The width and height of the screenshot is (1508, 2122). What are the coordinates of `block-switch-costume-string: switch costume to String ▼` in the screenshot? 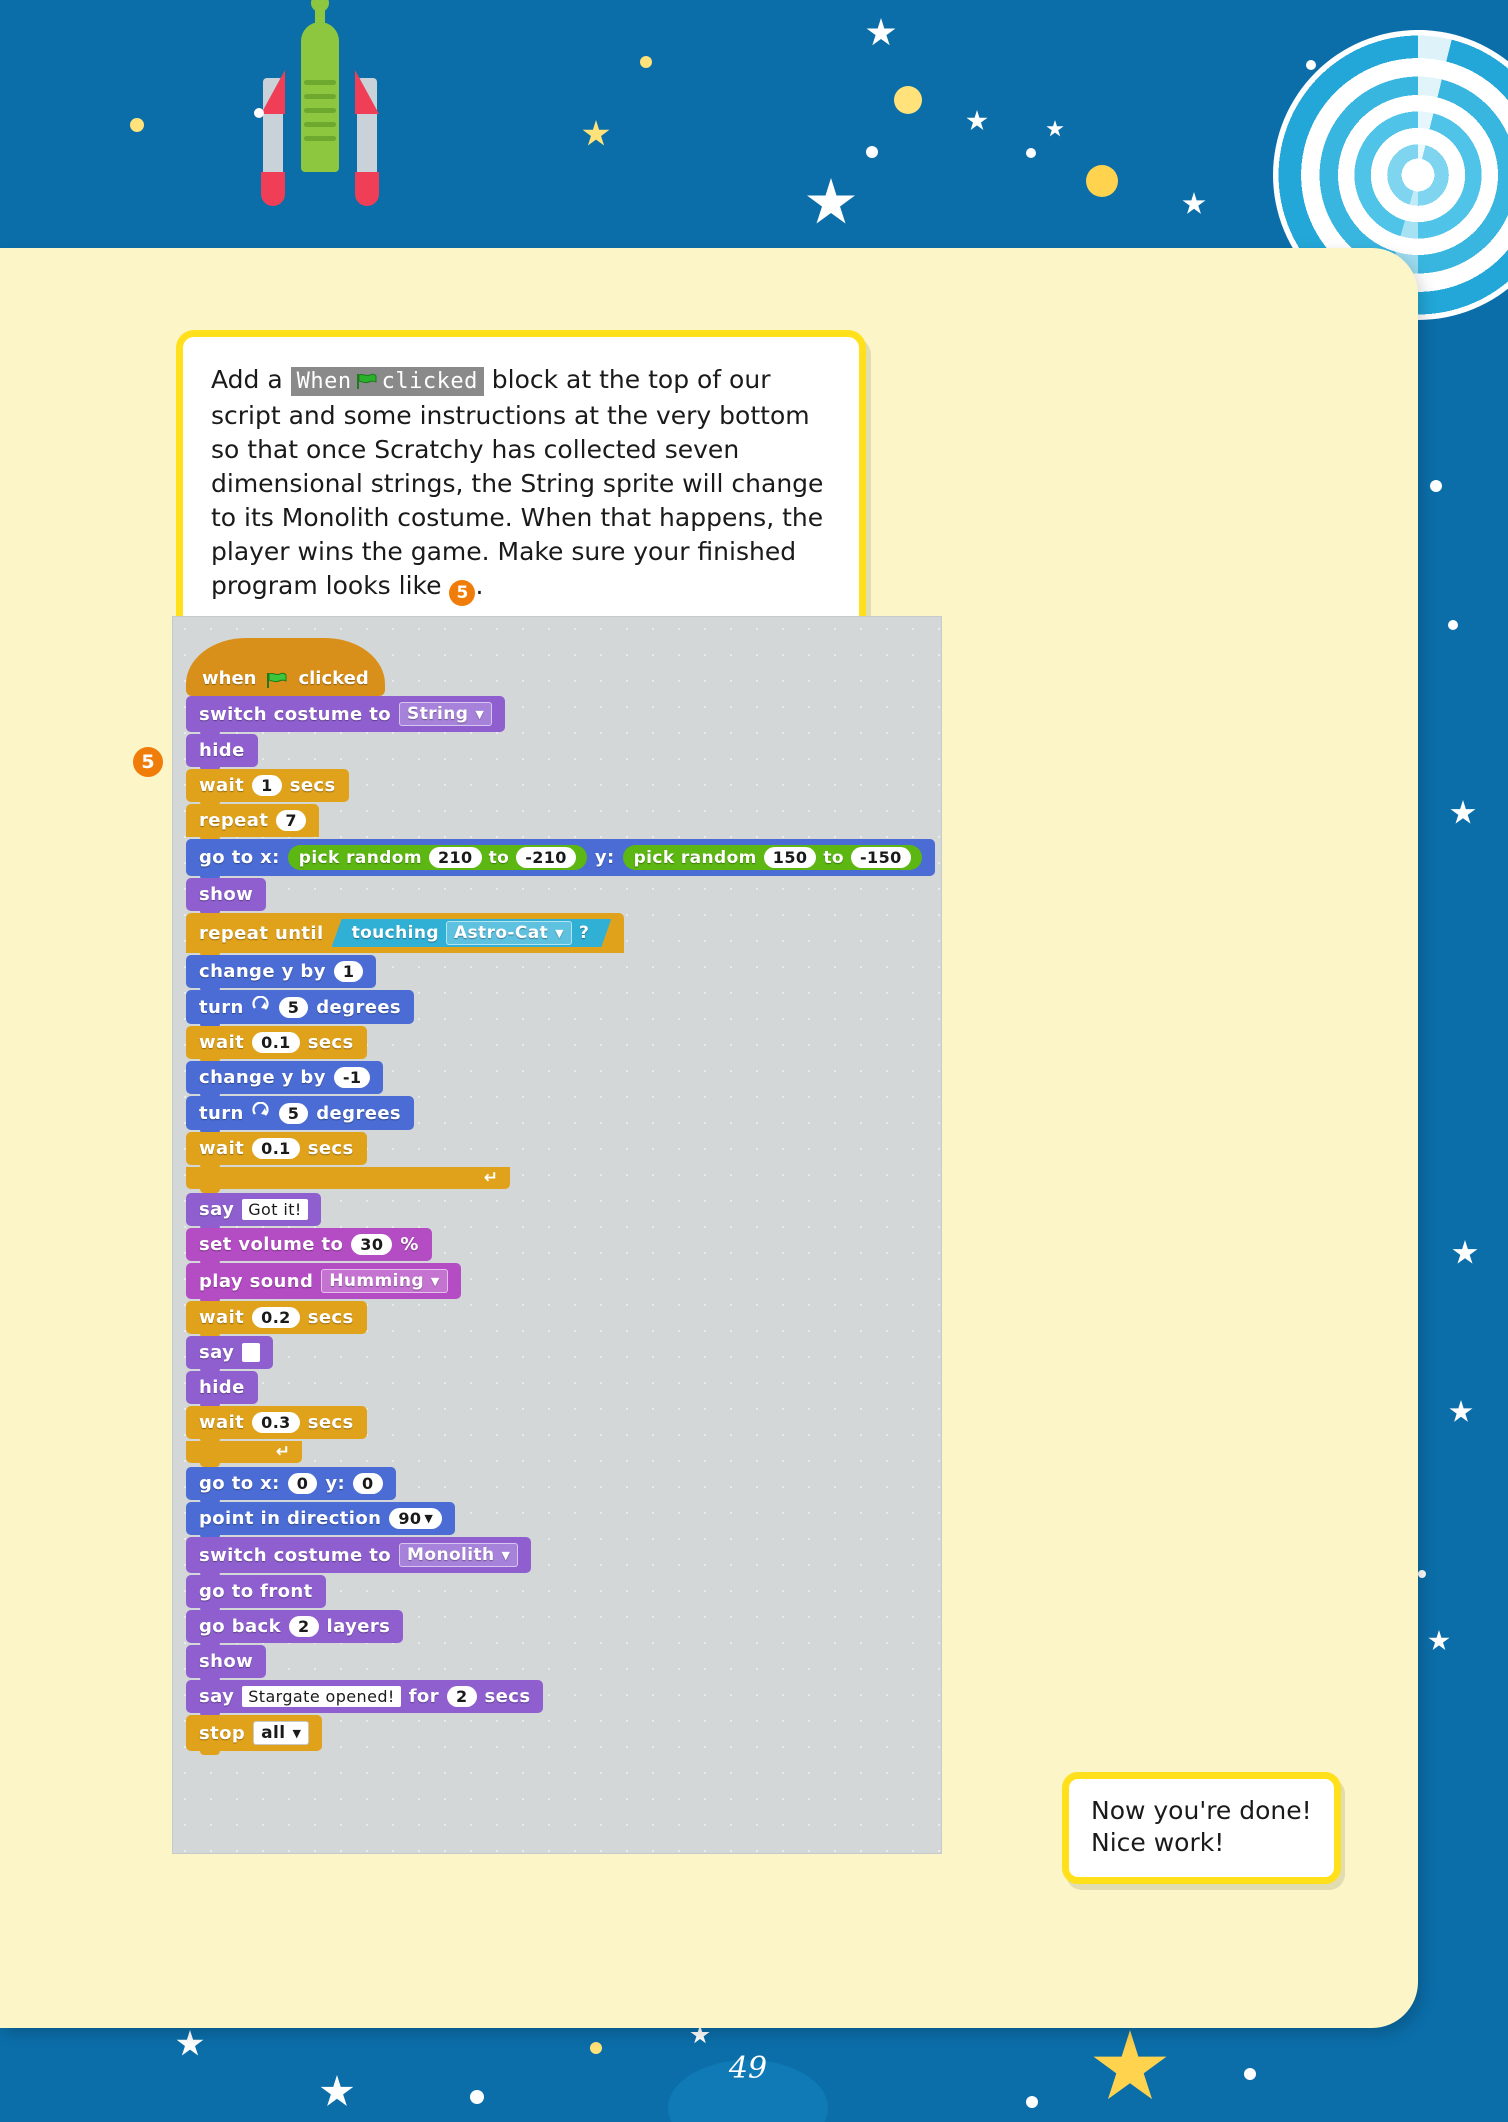 It's located at (346, 716).